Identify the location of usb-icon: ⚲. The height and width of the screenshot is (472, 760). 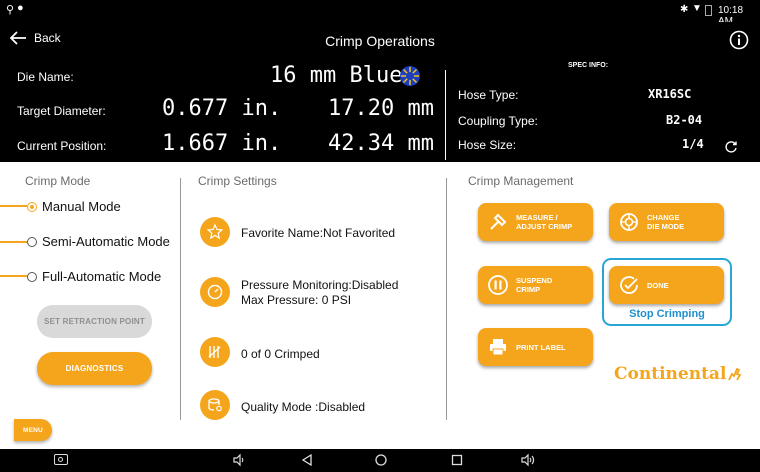
(10, 10).